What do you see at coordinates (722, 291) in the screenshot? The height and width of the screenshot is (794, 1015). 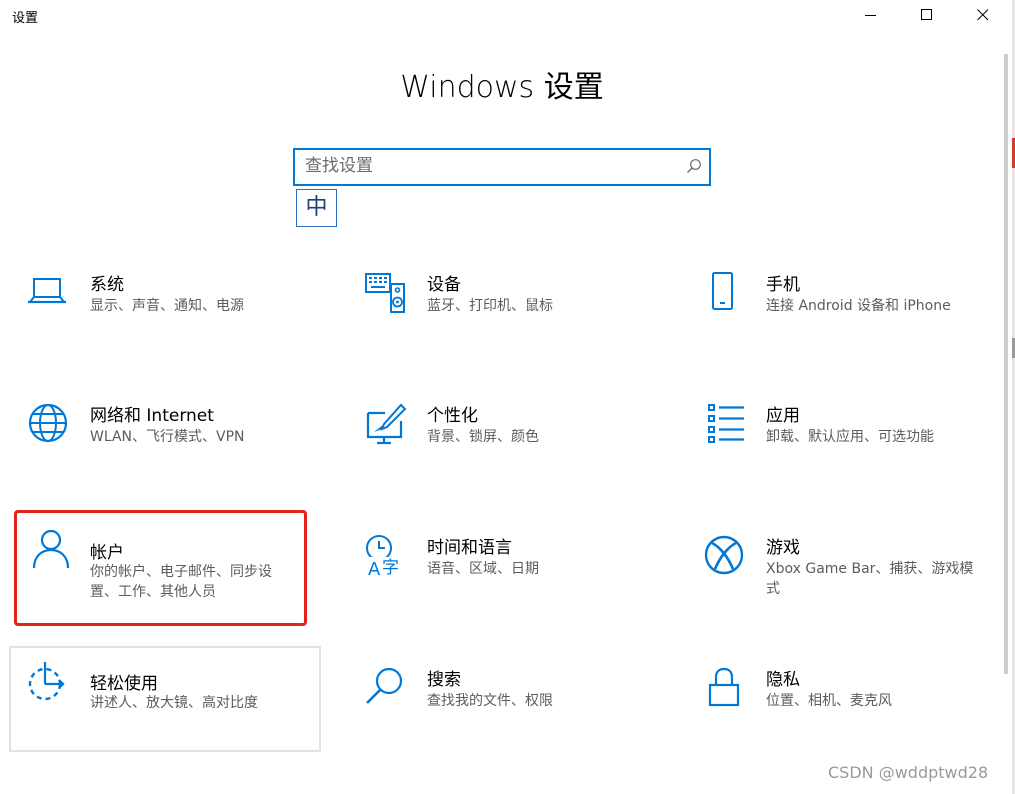 I see `phone-icon` at bounding box center [722, 291].